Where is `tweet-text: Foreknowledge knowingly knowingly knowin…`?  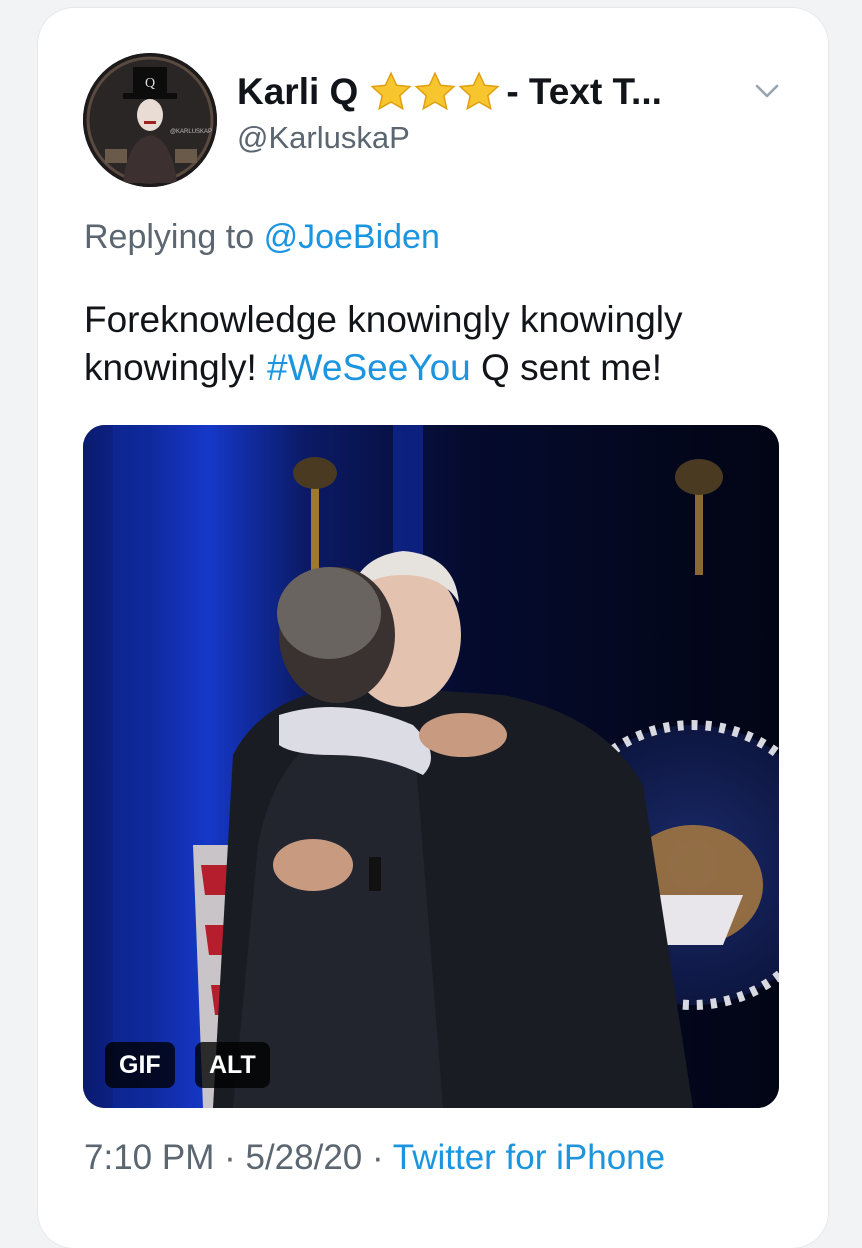 tweet-text: Foreknowledge knowingly knowingly knowin… is located at coordinates (444, 344).